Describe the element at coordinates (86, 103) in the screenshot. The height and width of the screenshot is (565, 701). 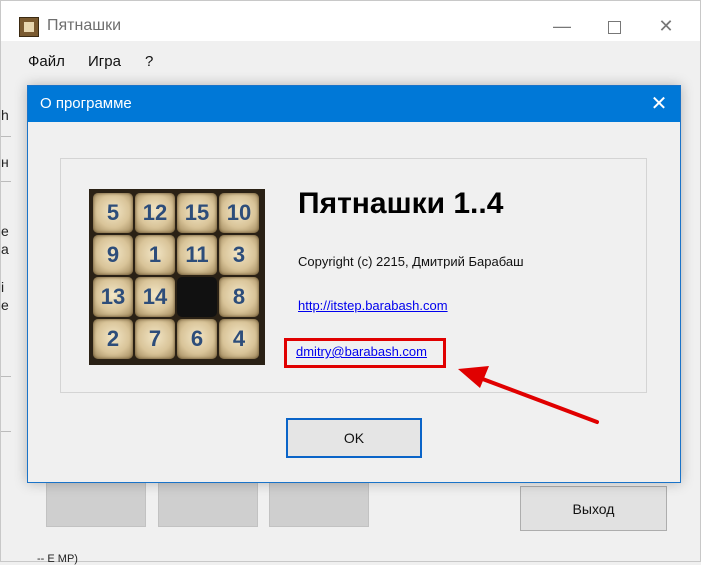
I see `dialog-title: О программе` at that location.